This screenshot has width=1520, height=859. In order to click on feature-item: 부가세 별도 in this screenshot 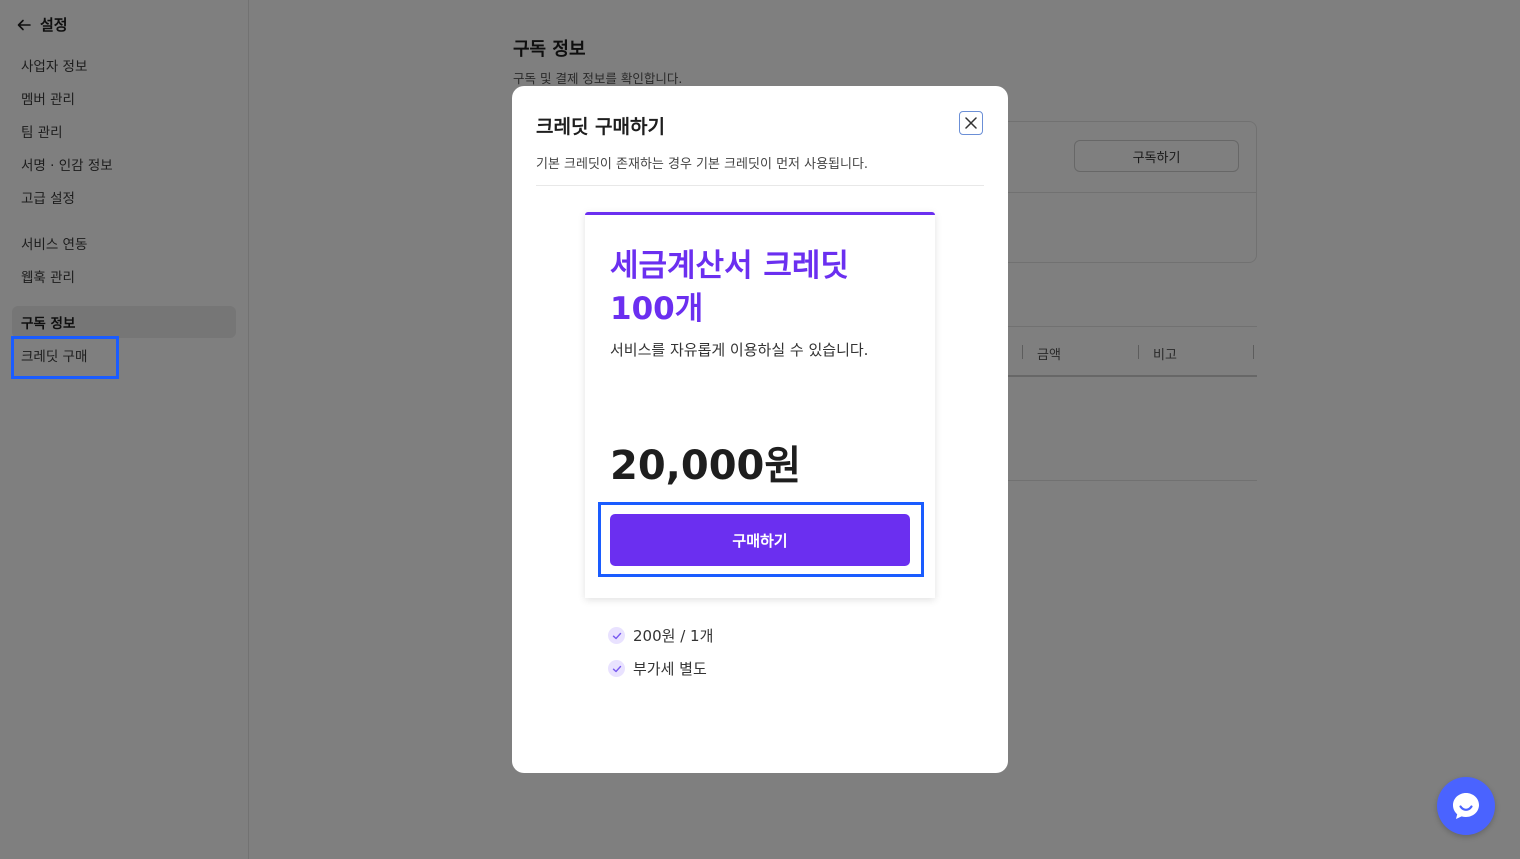, I will do `click(657, 668)`.